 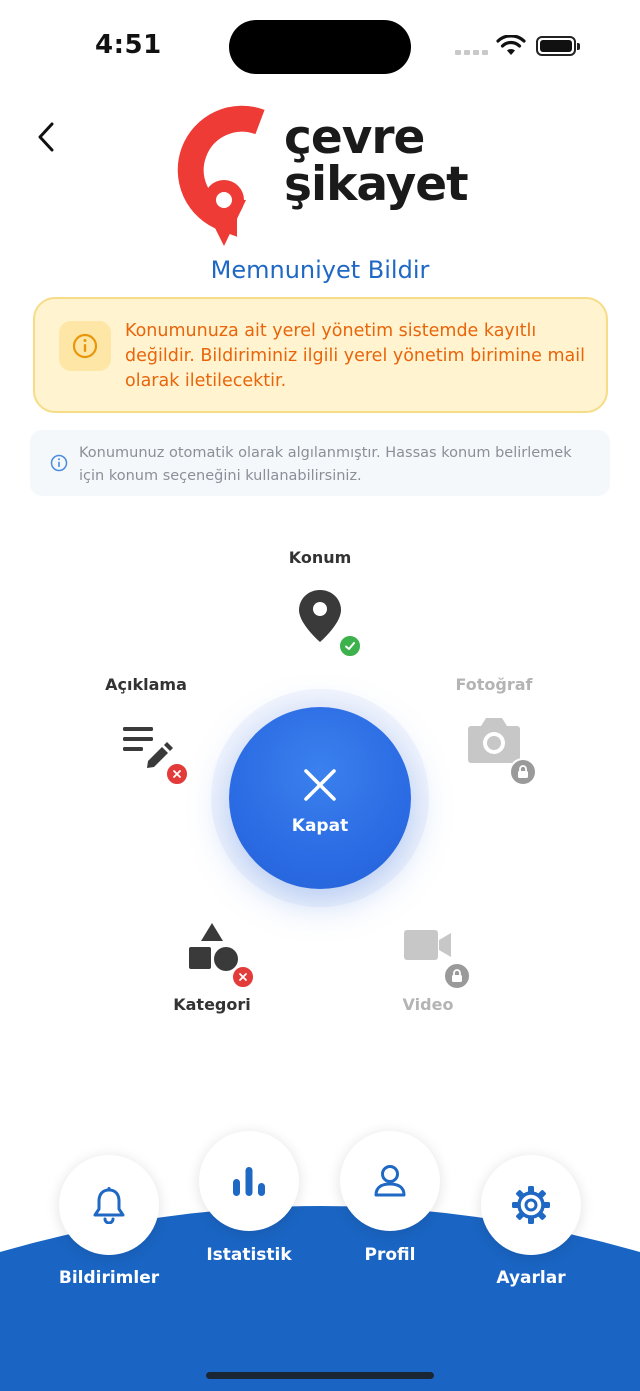 What do you see at coordinates (354, 137) in the screenshot?
I see `logo-text-line1: çevre` at bounding box center [354, 137].